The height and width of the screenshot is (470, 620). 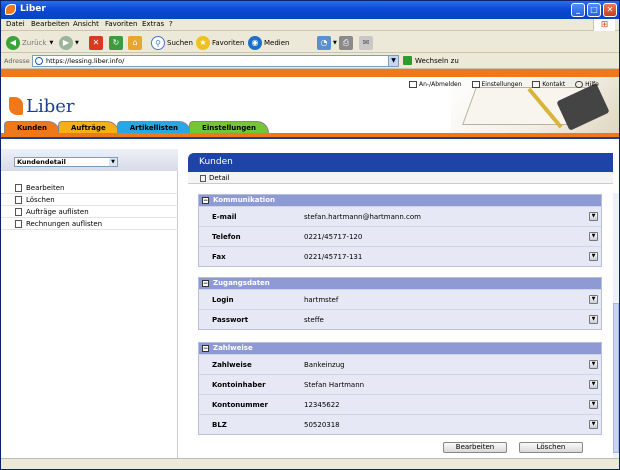 What do you see at coordinates (551, 447) in the screenshot?
I see `delete-button: Löschen` at bounding box center [551, 447].